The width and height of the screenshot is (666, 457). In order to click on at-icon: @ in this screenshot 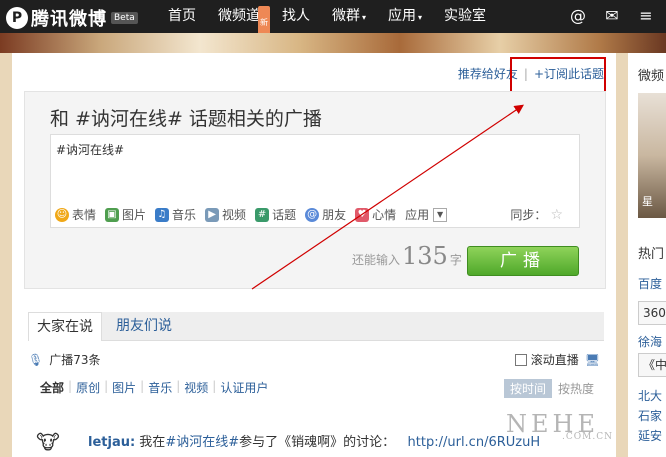, I will do `click(578, 16)`.